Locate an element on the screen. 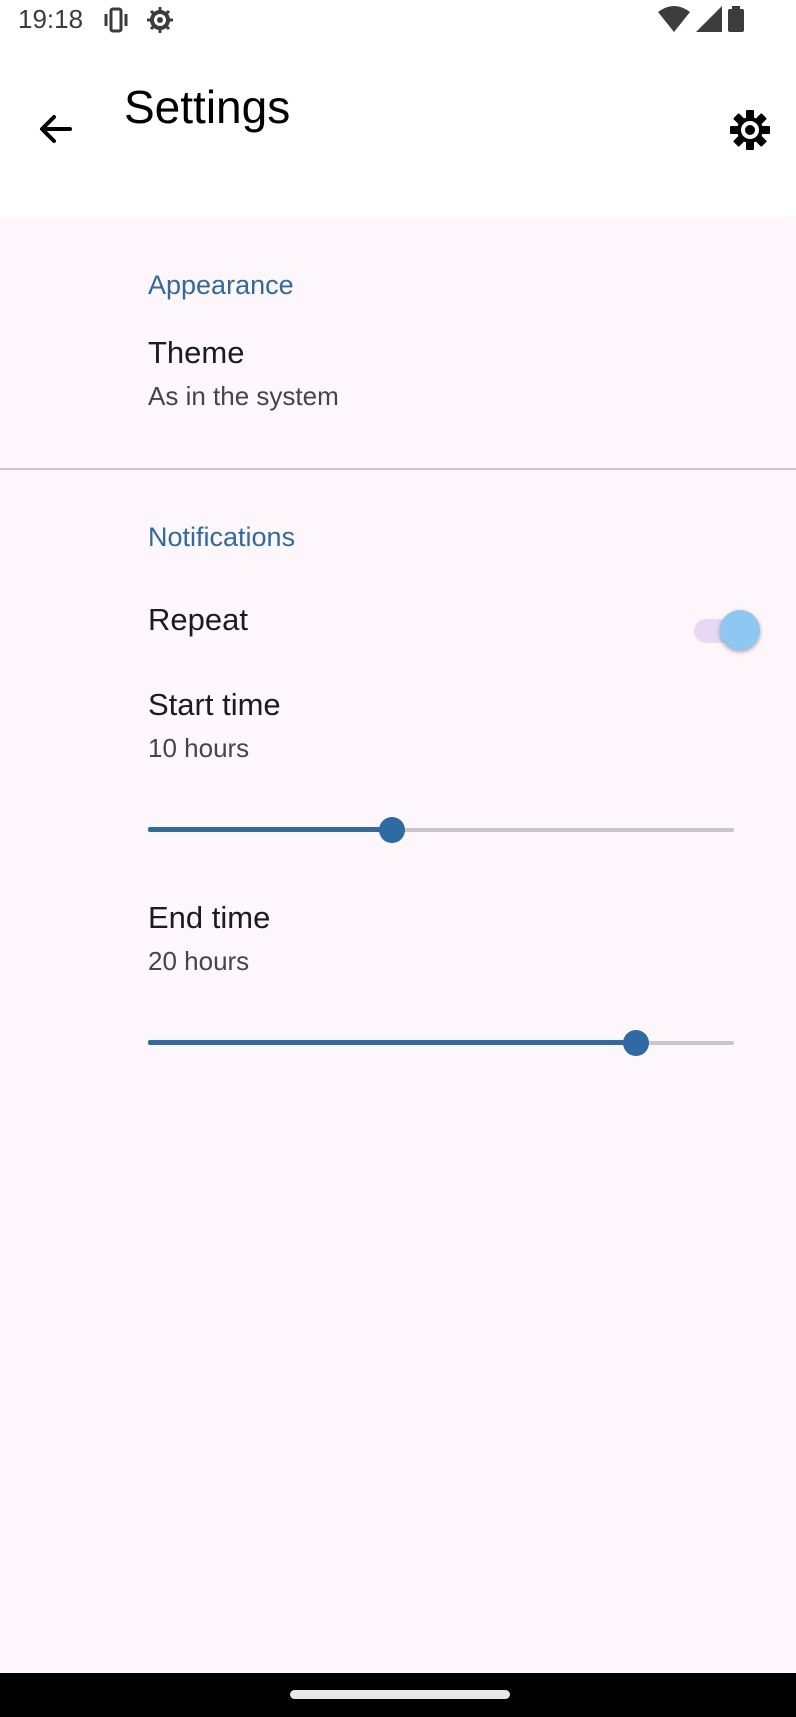 The image size is (796, 1717). battery-icon is located at coordinates (736, 21).